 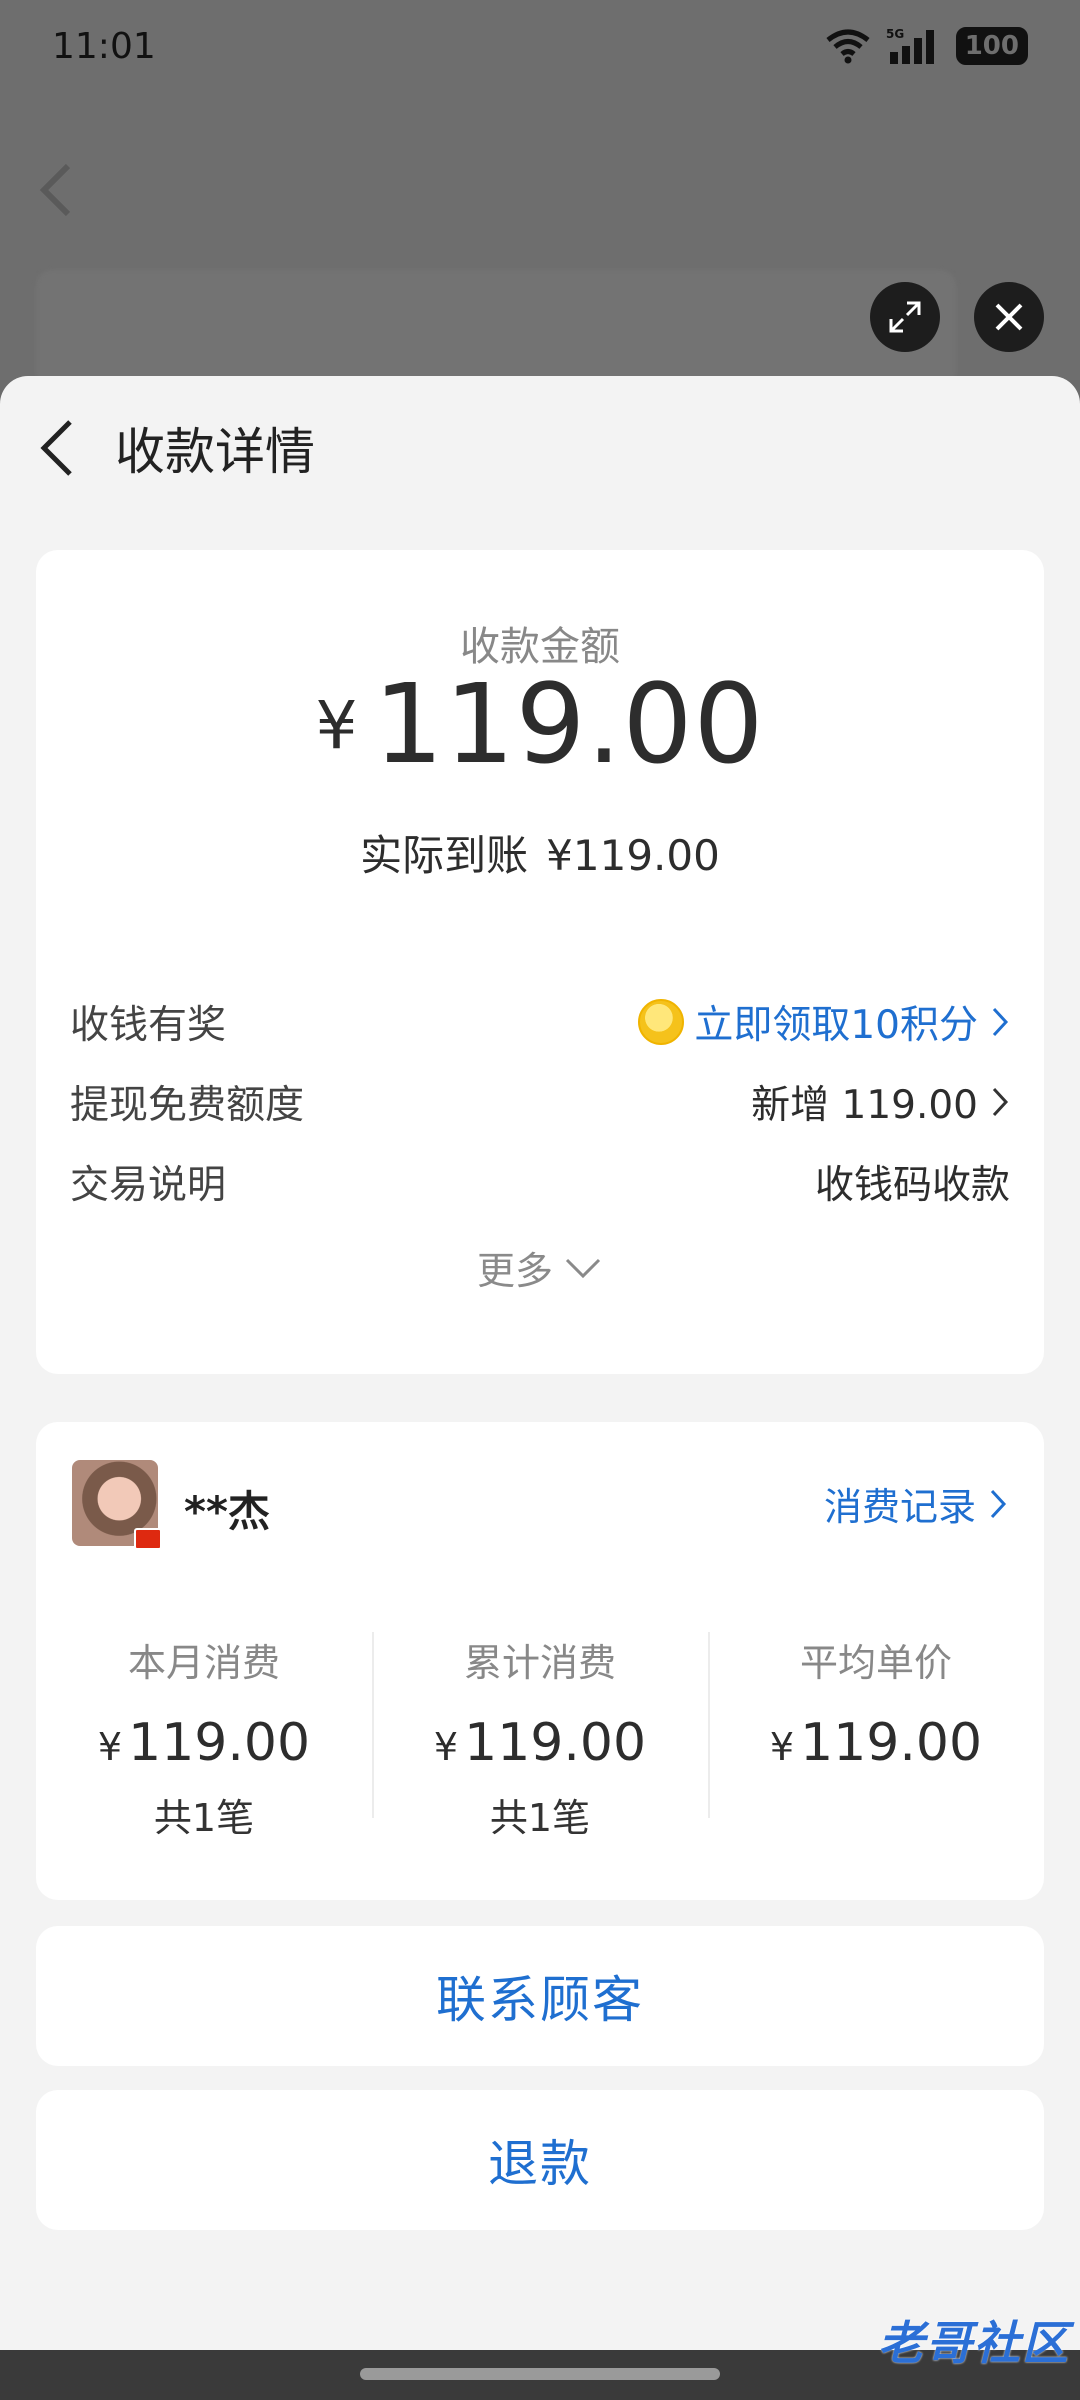 I want to click on more-toggle: 更多, so click(x=540, y=1267).